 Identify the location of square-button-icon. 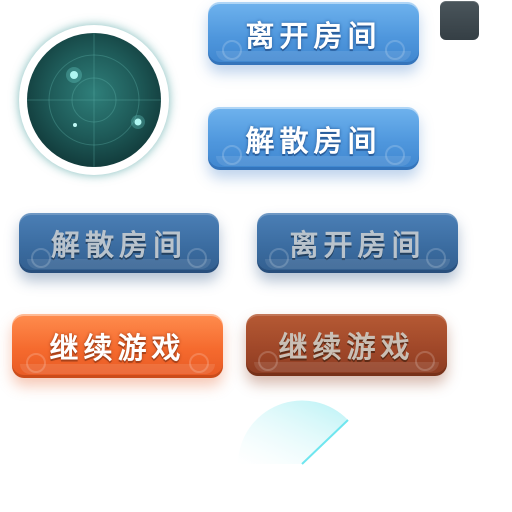
(459, 20).